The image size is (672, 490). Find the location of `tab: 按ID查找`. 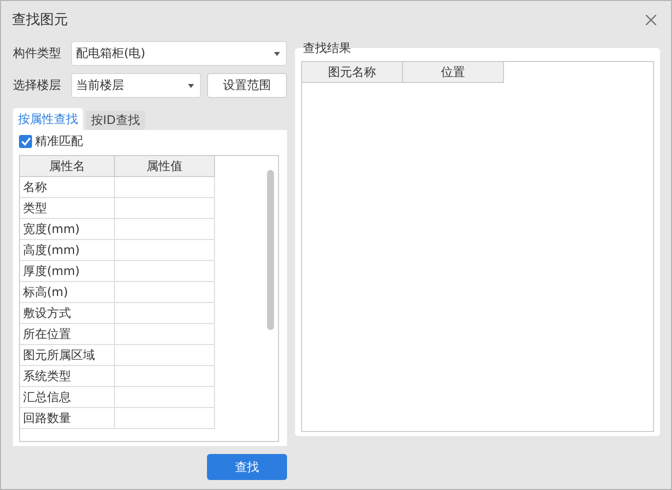

tab: 按ID查找 is located at coordinates (115, 120).